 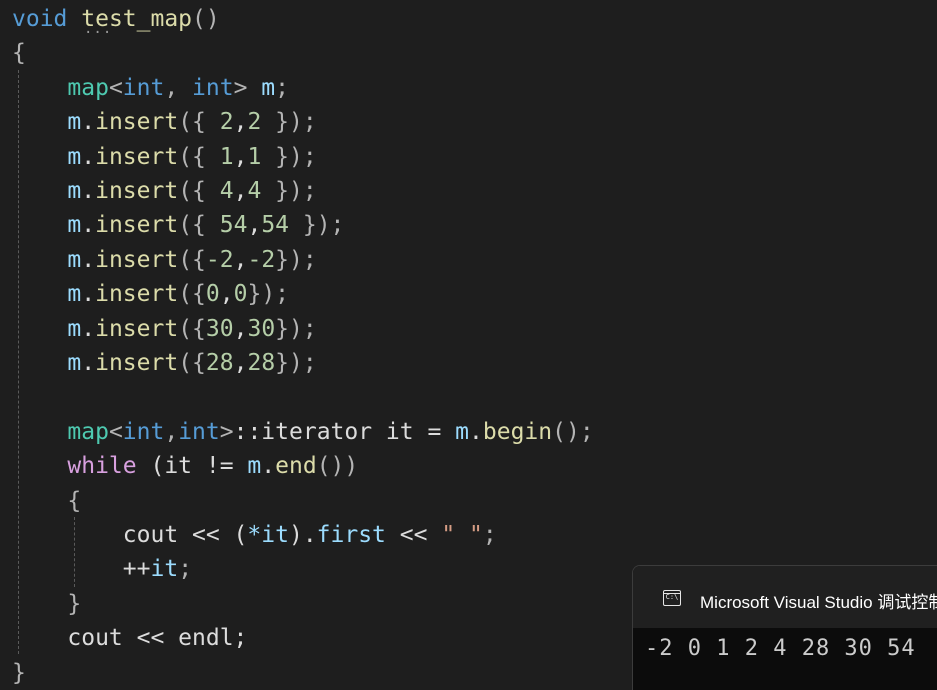 I want to click on code-line-2: {, so click(x=19, y=53).